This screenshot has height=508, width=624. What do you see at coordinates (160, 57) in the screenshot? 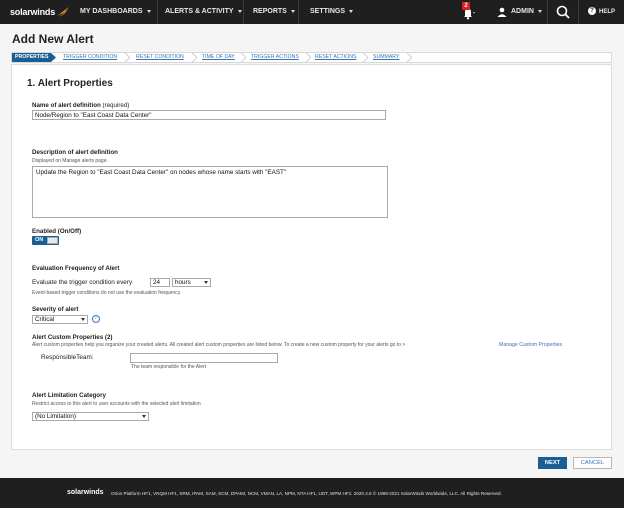
I see `step-reset-condition: RESET CONDITION` at bounding box center [160, 57].